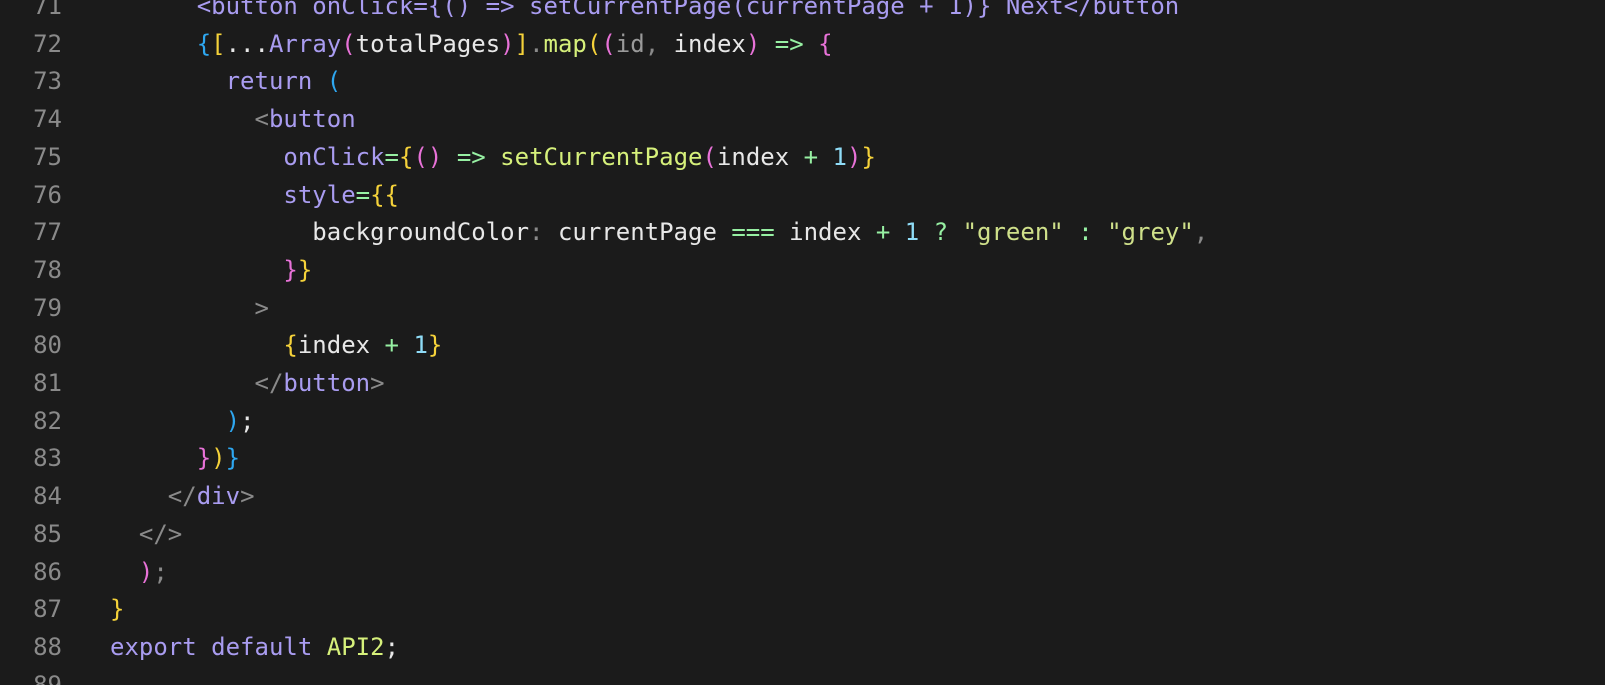 This screenshot has width=1605, height=685. Describe the element at coordinates (941, 232) in the screenshot. I see `code-token: ?` at that location.